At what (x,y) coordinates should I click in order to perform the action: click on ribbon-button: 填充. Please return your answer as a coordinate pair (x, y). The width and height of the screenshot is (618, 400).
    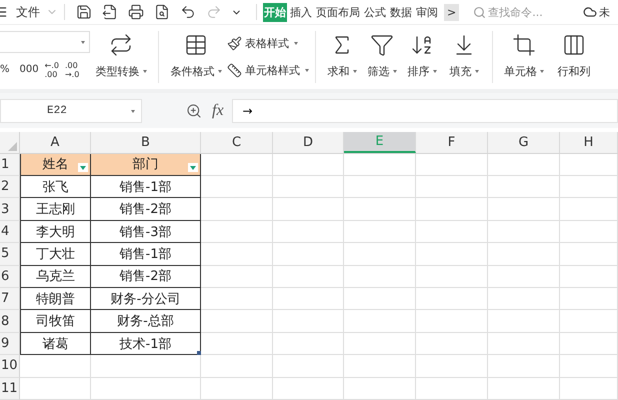
    Looking at the image, I should click on (464, 57).